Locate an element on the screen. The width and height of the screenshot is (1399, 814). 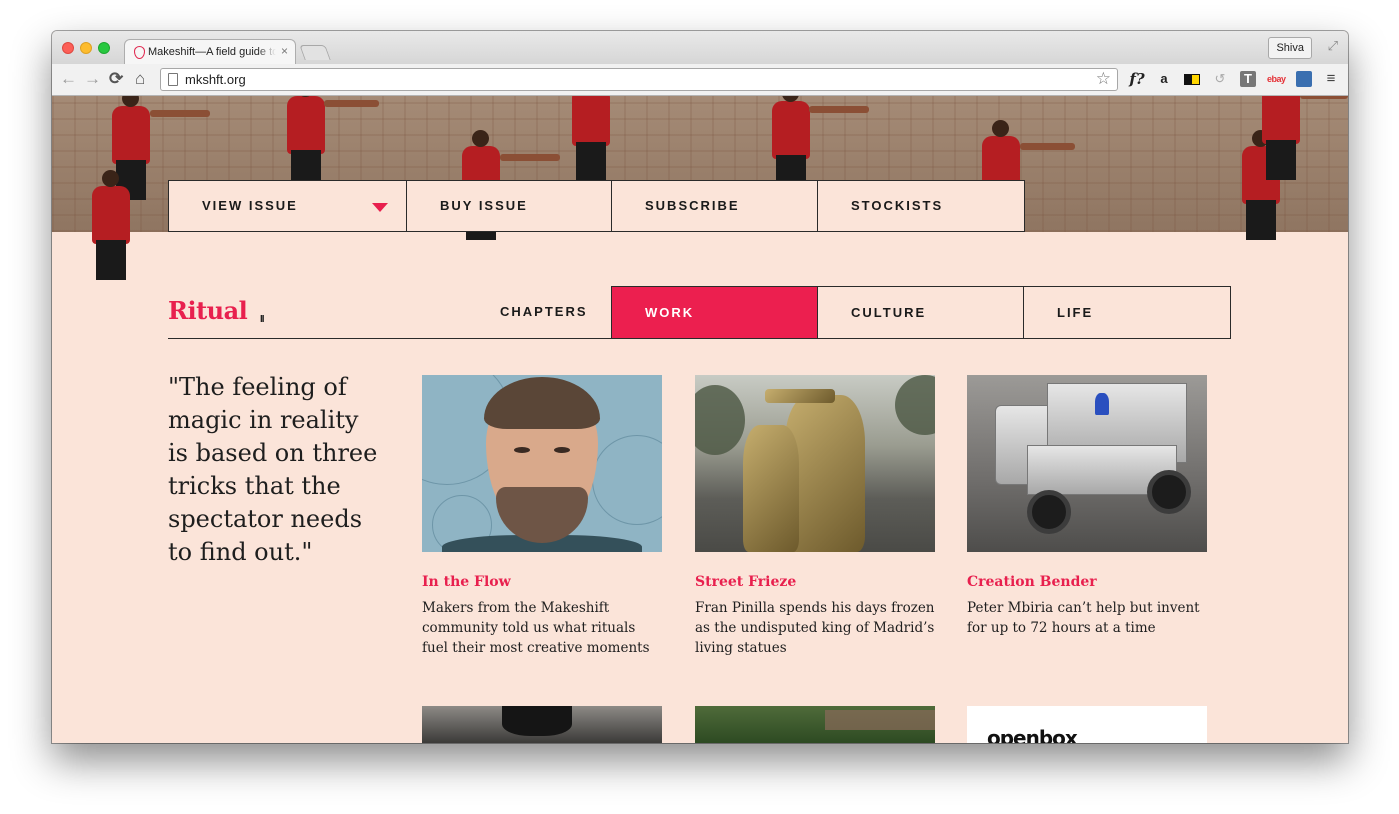
article-title: In the Flow is located at coordinates (542, 582).